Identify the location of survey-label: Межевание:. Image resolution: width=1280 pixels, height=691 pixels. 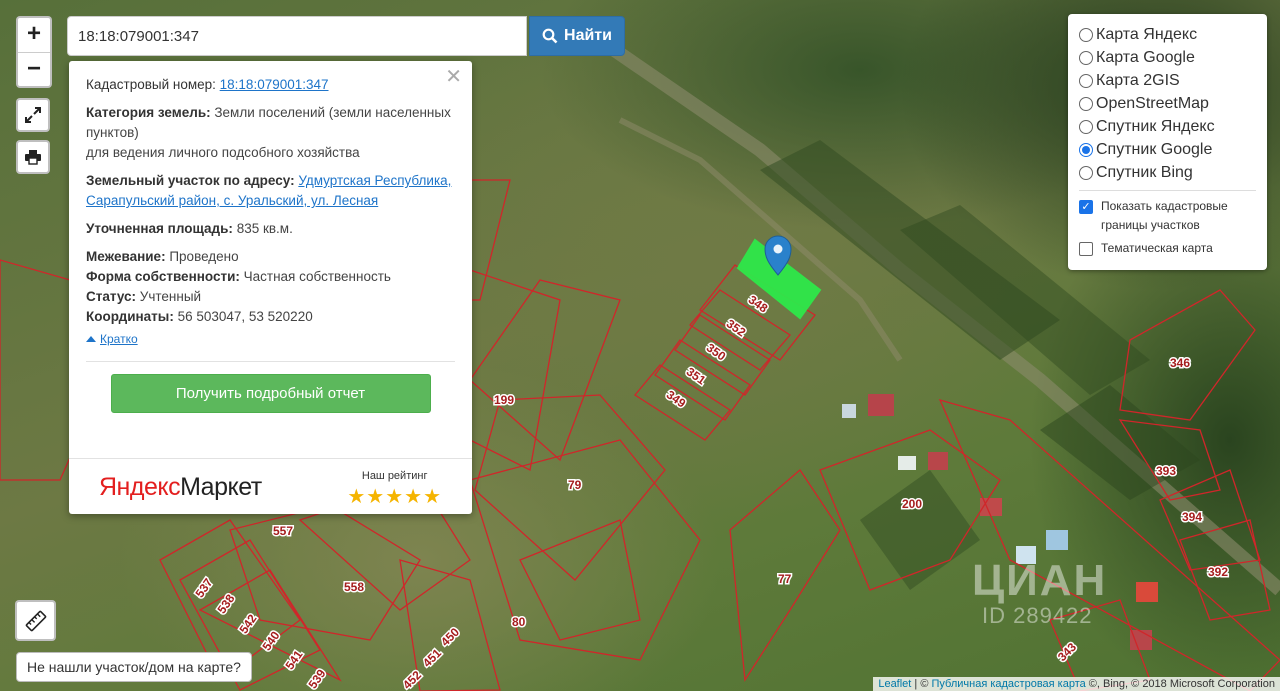
(126, 256).